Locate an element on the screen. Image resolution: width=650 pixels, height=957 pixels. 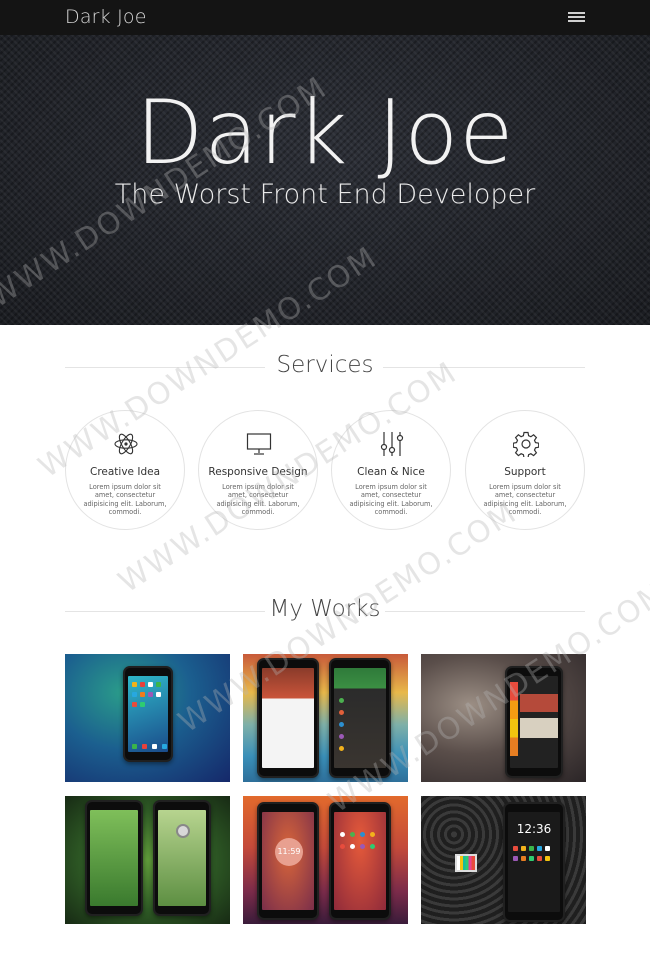
service-name: Support is located at coordinates (525, 472).